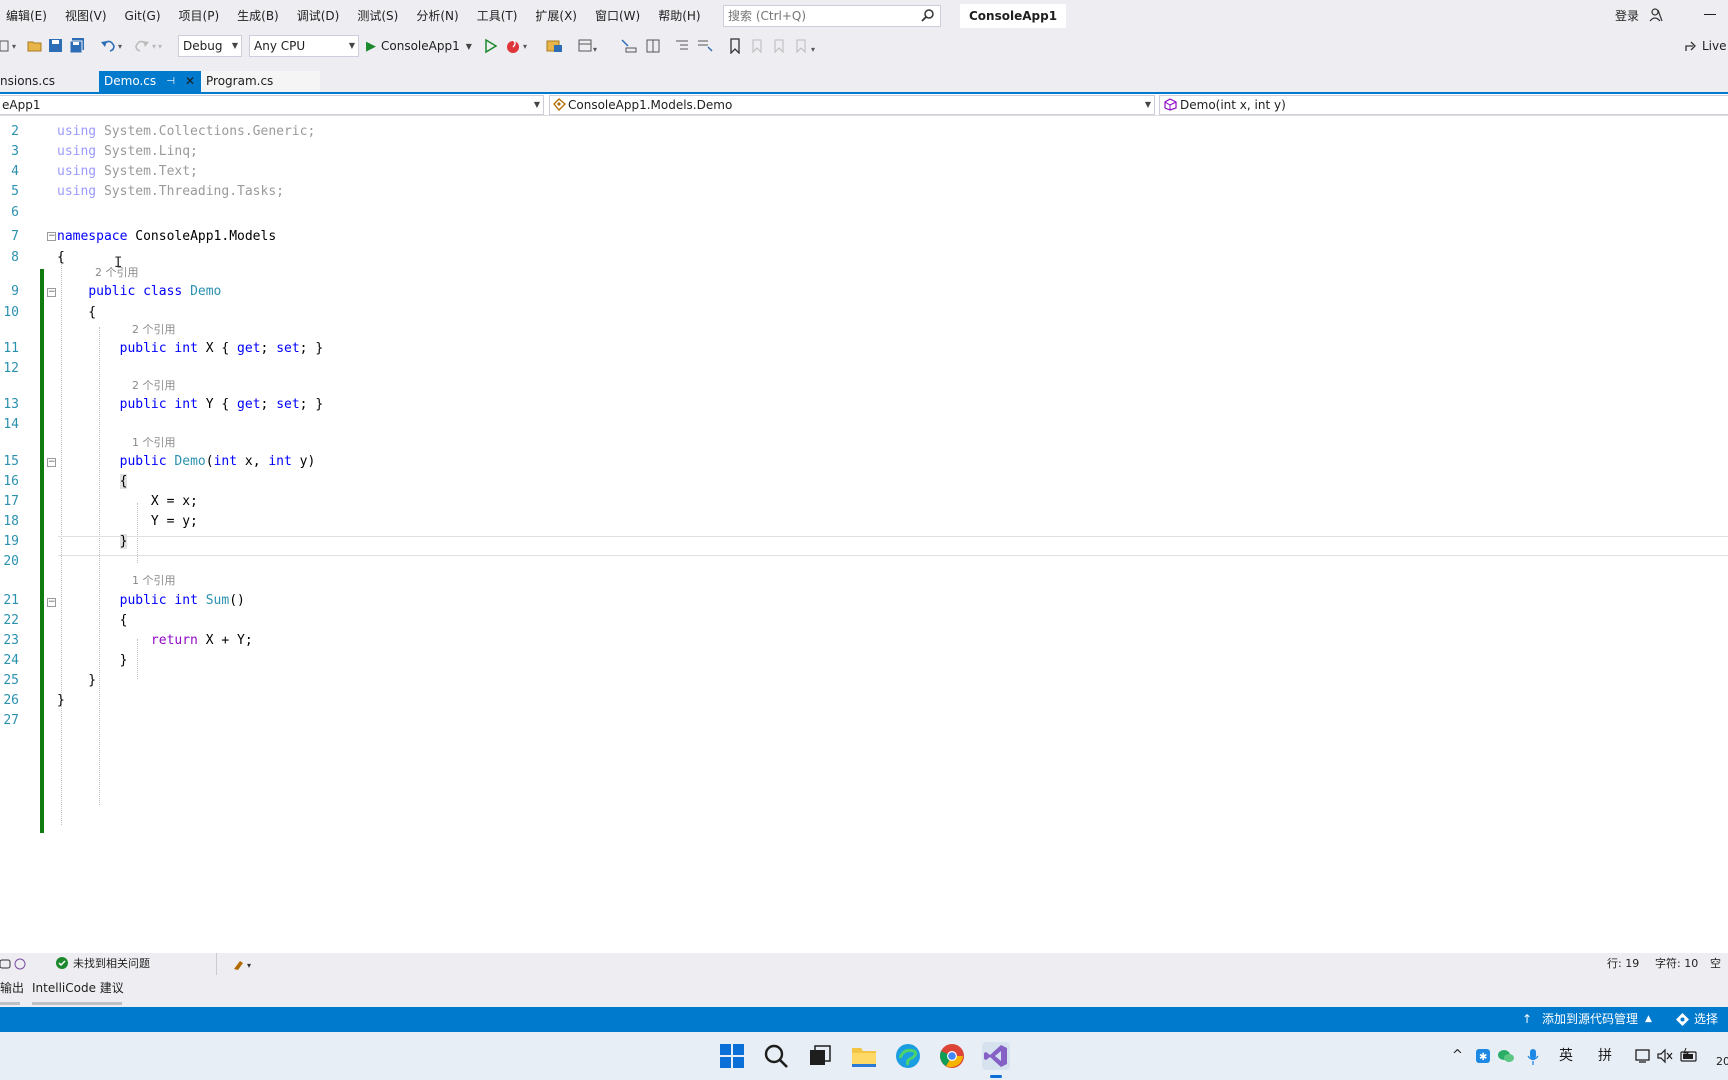  I want to click on close-icon: ✕, so click(190, 81).